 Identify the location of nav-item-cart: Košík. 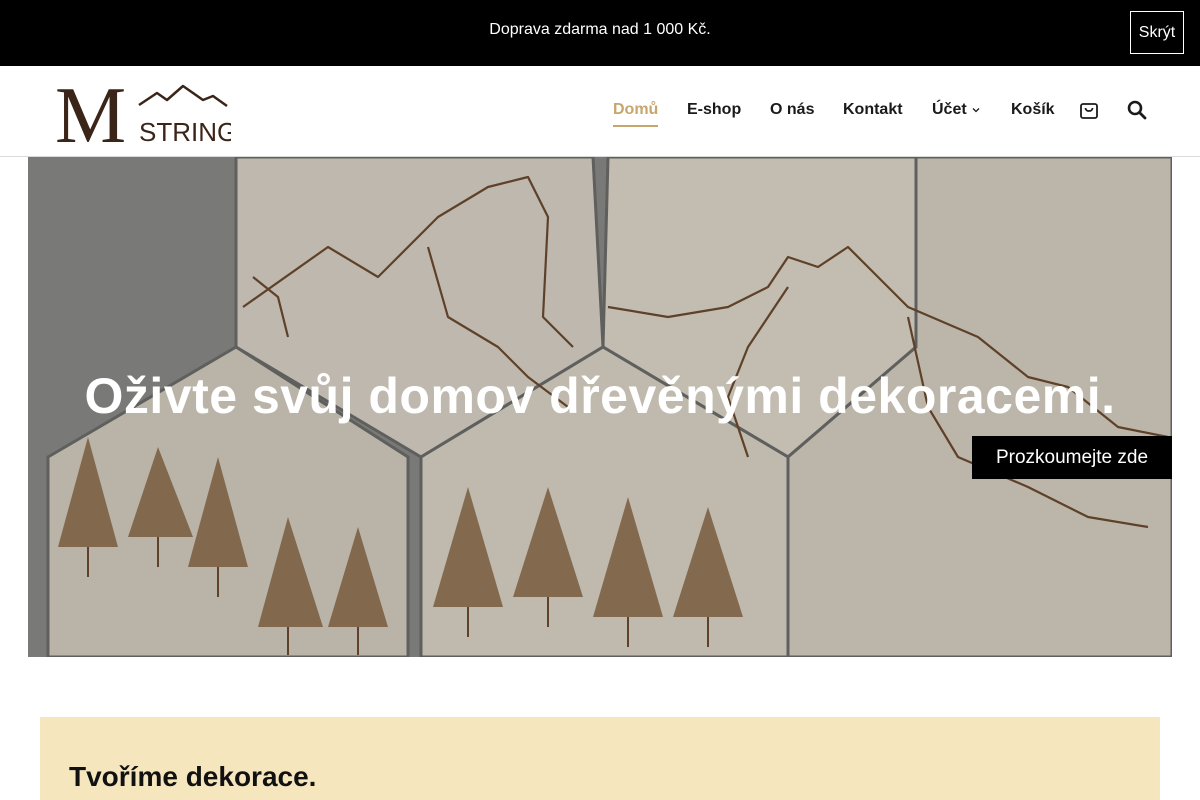
(1033, 110).